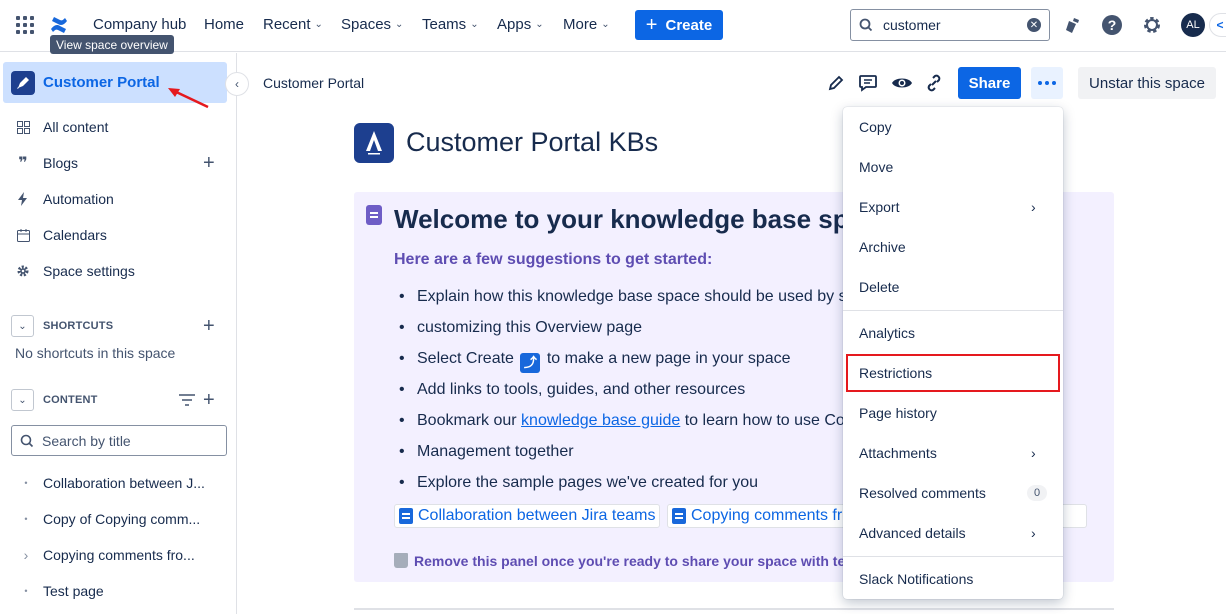 The image size is (1226, 614). Describe the element at coordinates (1147, 83) in the screenshot. I see `unstar-space-button: Unstar this space` at that location.